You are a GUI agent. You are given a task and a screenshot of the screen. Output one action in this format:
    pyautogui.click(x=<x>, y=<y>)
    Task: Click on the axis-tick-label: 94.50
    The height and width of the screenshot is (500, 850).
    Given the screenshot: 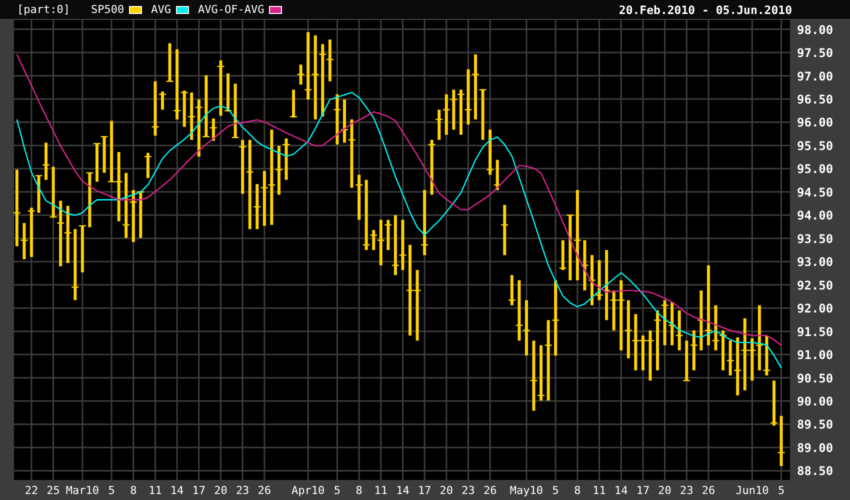 What is the action you would take?
    pyautogui.click(x=815, y=192)
    